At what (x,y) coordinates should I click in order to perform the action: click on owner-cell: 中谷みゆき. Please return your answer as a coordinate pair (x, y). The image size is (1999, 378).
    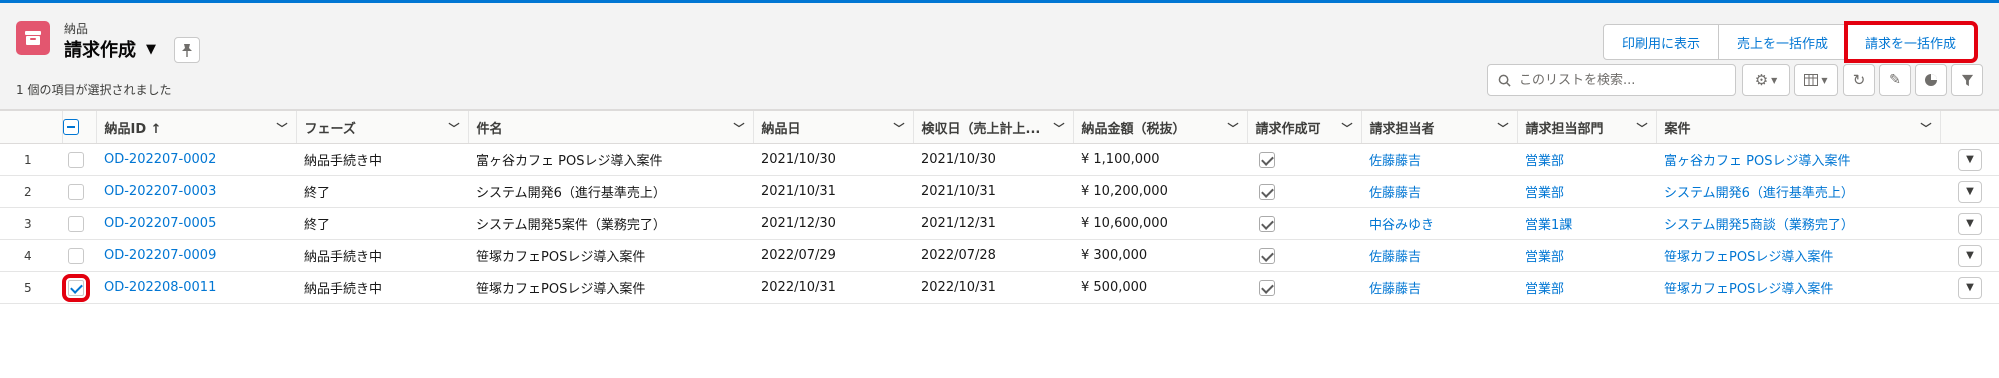
    Looking at the image, I should click on (1439, 223).